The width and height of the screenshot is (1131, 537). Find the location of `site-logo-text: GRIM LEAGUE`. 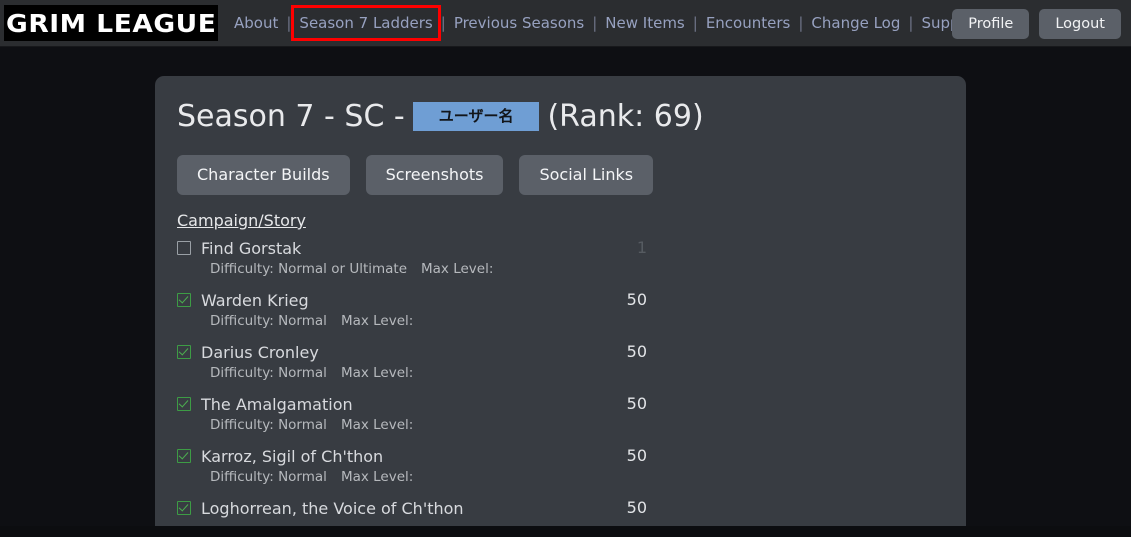

site-logo-text: GRIM LEAGUE is located at coordinates (111, 23).